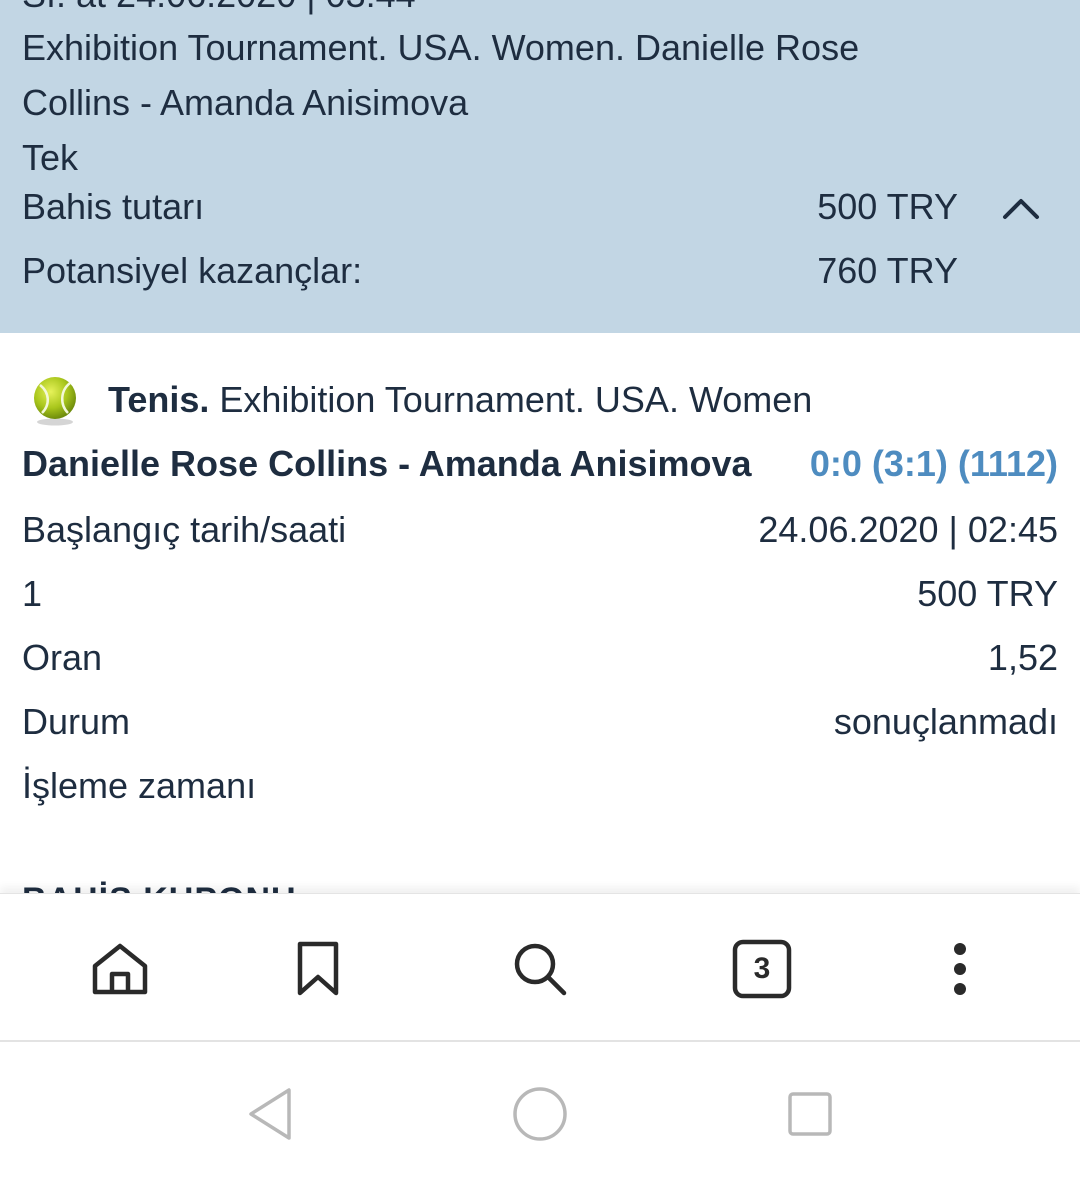 This screenshot has height=1184, width=1080. I want to click on sport-name: Tenis., so click(159, 399).